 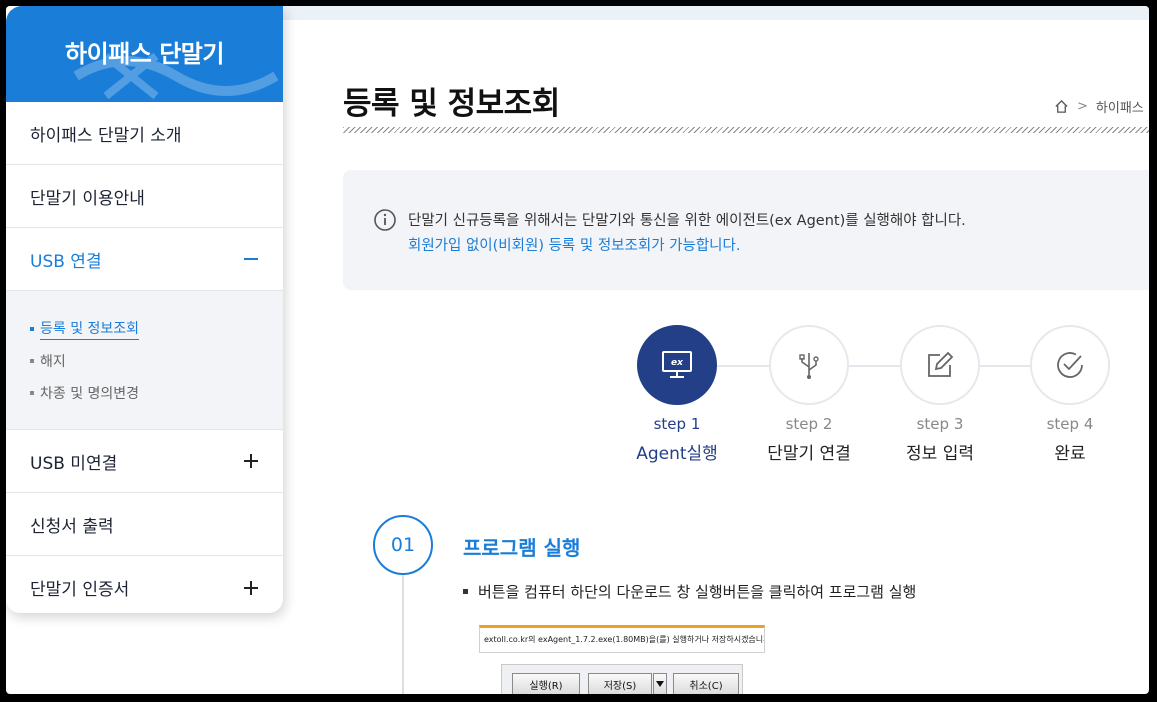 I want to click on section-bullet: 버튼을 컴퓨터 하단의 다운로드 창 실행버튼을 클릭하여 프로그램 실행, so click(x=689, y=591).